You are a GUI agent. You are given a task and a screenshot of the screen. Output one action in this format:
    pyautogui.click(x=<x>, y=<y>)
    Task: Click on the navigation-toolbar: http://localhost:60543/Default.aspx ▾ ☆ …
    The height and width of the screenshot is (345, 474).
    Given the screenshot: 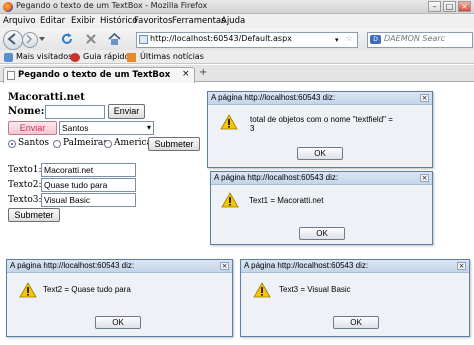 What is the action you would take?
    pyautogui.click(x=237, y=39)
    